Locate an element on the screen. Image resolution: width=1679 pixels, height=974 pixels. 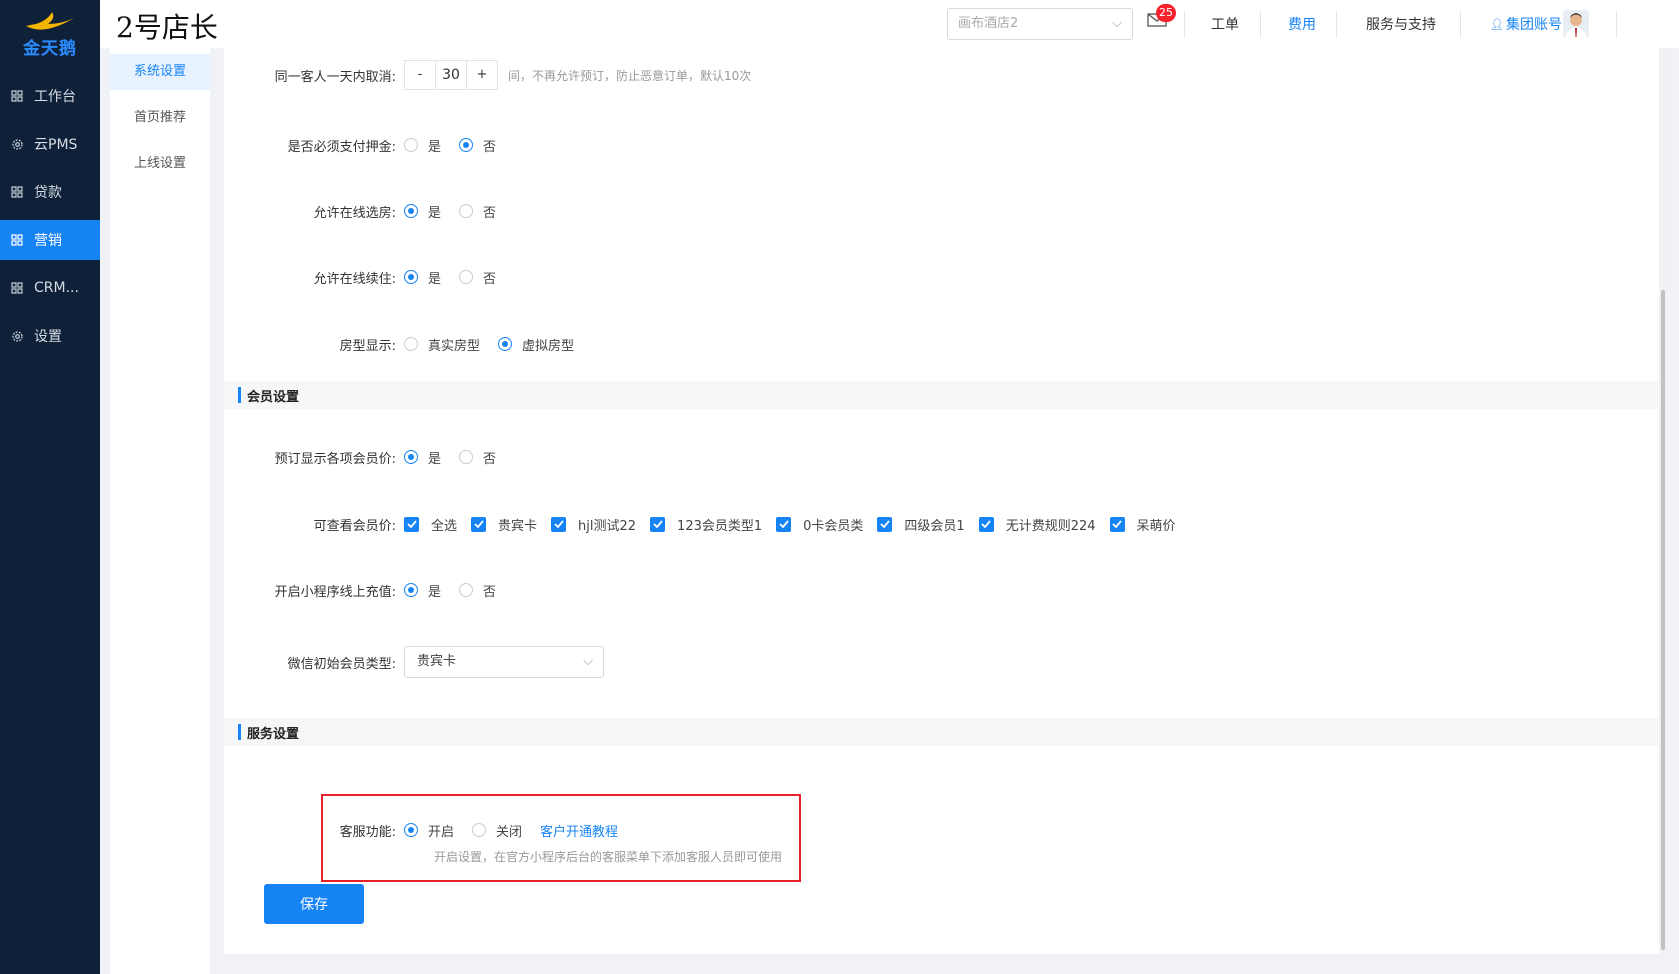
section-title: 服务设置 is located at coordinates (273, 734).